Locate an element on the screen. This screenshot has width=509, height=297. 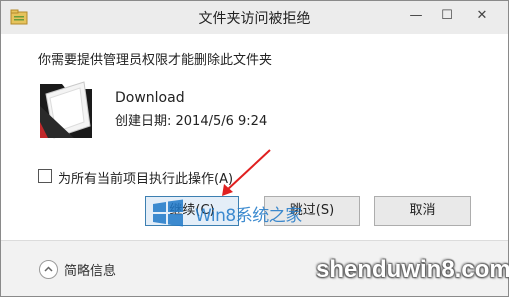
dialog-message: 你需要提供管理员权限才能删除此文件夹 is located at coordinates (155, 60).